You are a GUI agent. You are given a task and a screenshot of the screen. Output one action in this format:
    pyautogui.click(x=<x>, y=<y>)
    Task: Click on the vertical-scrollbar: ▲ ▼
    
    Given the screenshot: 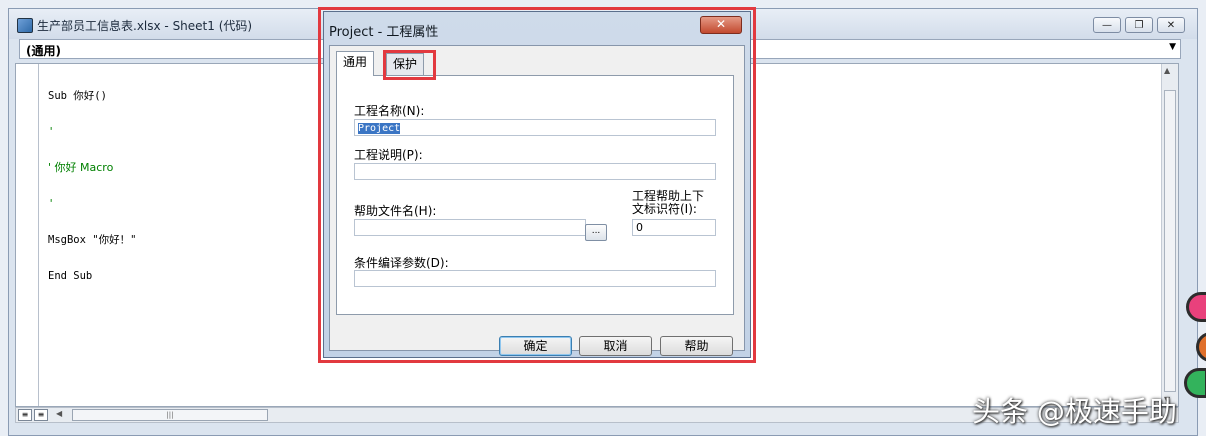 What is the action you would take?
    pyautogui.click(x=1169, y=235)
    